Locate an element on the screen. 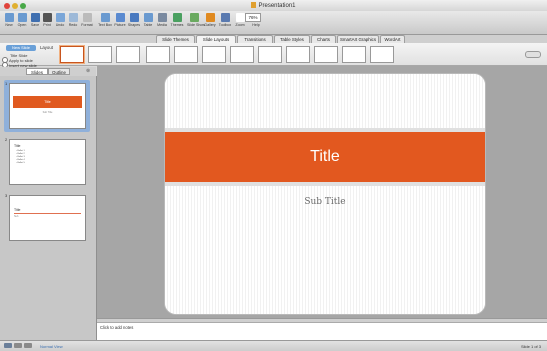 The image size is (547, 351). slide-counter: Slide 1 of 3 is located at coordinates (530, 346).